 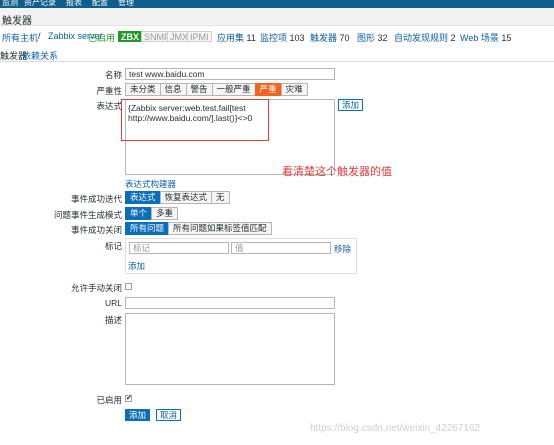 What do you see at coordinates (150, 184) in the screenshot?
I see `expression-builder-link: 表达式构建器` at bounding box center [150, 184].